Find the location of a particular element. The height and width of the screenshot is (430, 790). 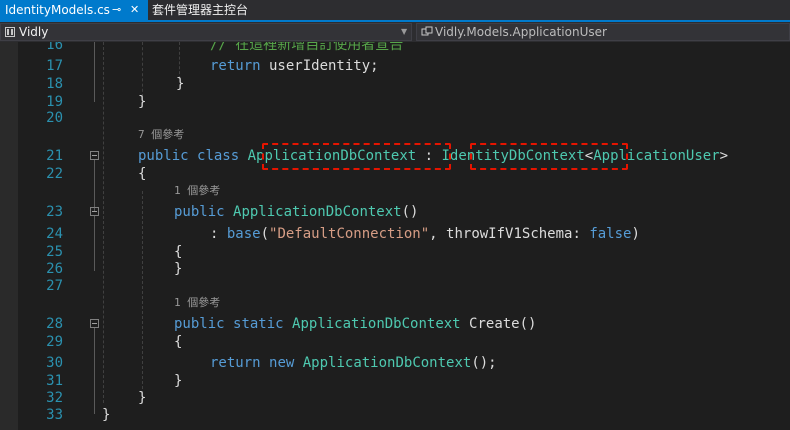

code-line-16: // 在這裡新增自訂使用者宣告 is located at coordinates (306, 48).